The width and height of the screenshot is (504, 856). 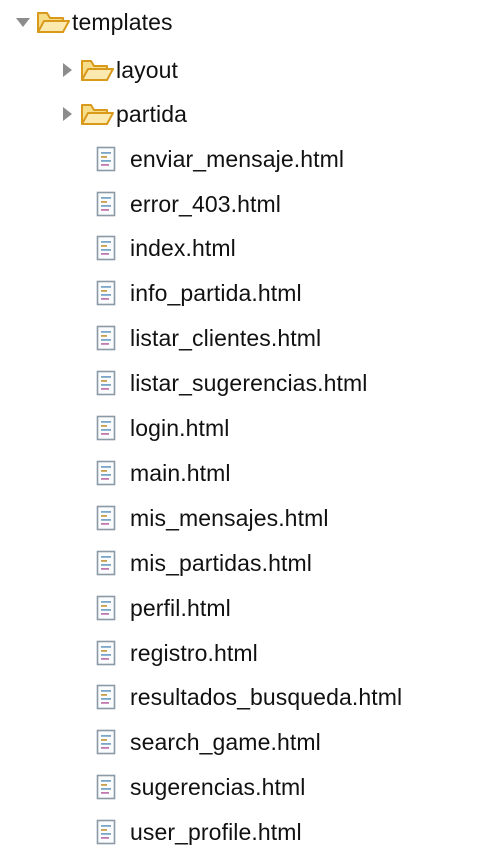 I want to click on tree-item-file: index.html, so click(x=166, y=248).